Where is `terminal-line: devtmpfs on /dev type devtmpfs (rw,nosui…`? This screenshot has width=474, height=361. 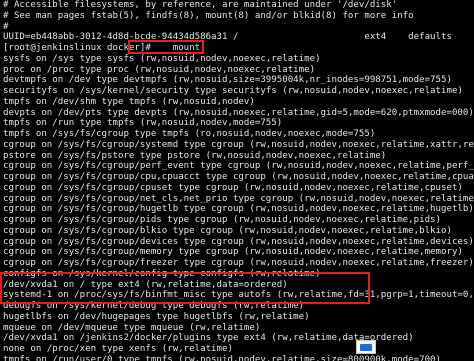 terminal-line: devtmpfs on /dev type devtmpfs (rw,nosui… is located at coordinates (227, 80).